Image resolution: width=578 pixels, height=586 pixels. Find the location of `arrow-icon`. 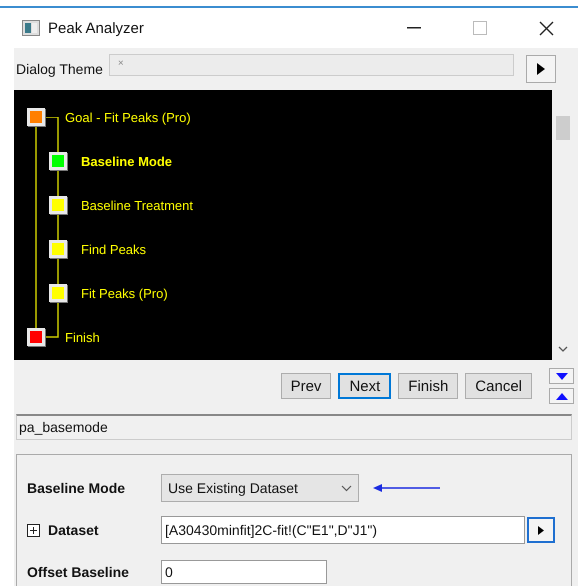

arrow-icon is located at coordinates (407, 488).